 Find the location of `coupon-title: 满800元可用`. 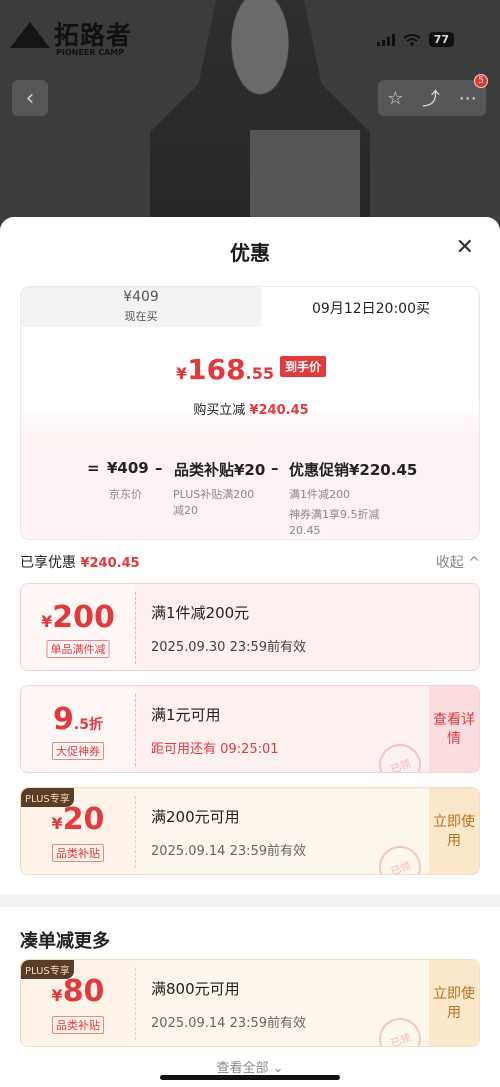

coupon-title: 满800元可用 is located at coordinates (195, 989).